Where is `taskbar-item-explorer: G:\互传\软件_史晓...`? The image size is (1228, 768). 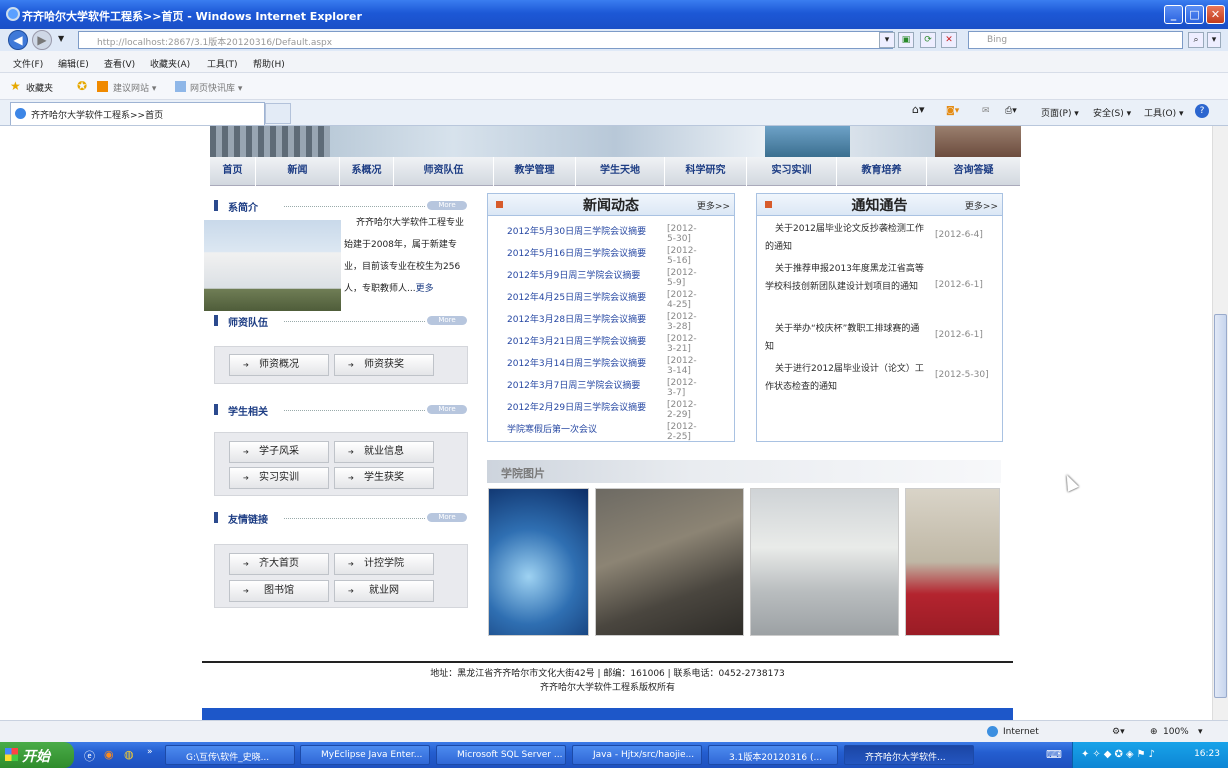 taskbar-item-explorer: G:\互传\软件_史晓... is located at coordinates (230, 755).